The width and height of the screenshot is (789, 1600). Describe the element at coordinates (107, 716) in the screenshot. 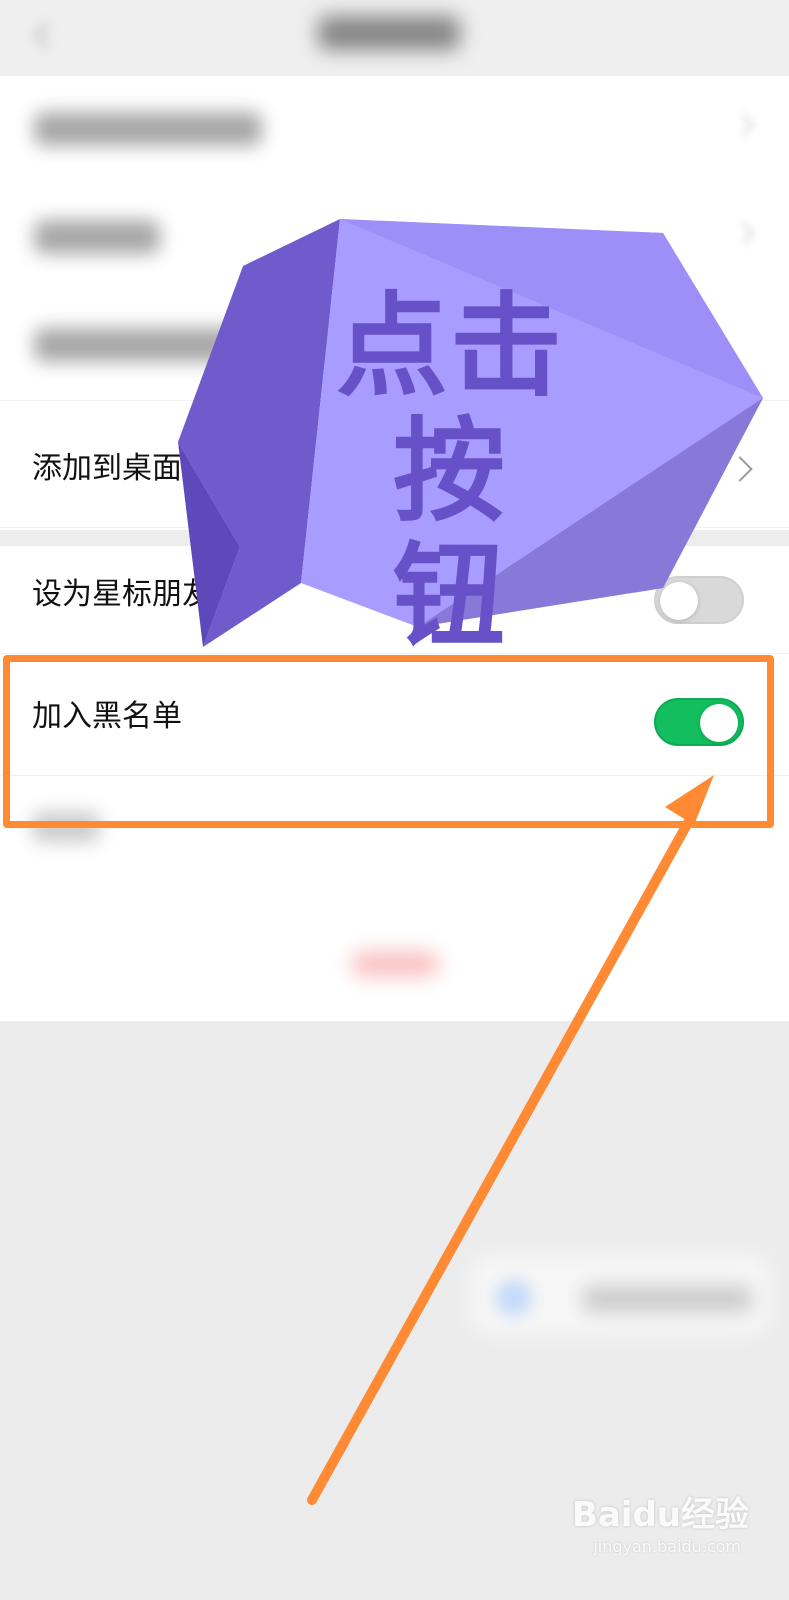

I see `row-label: 加入黑名单` at that location.